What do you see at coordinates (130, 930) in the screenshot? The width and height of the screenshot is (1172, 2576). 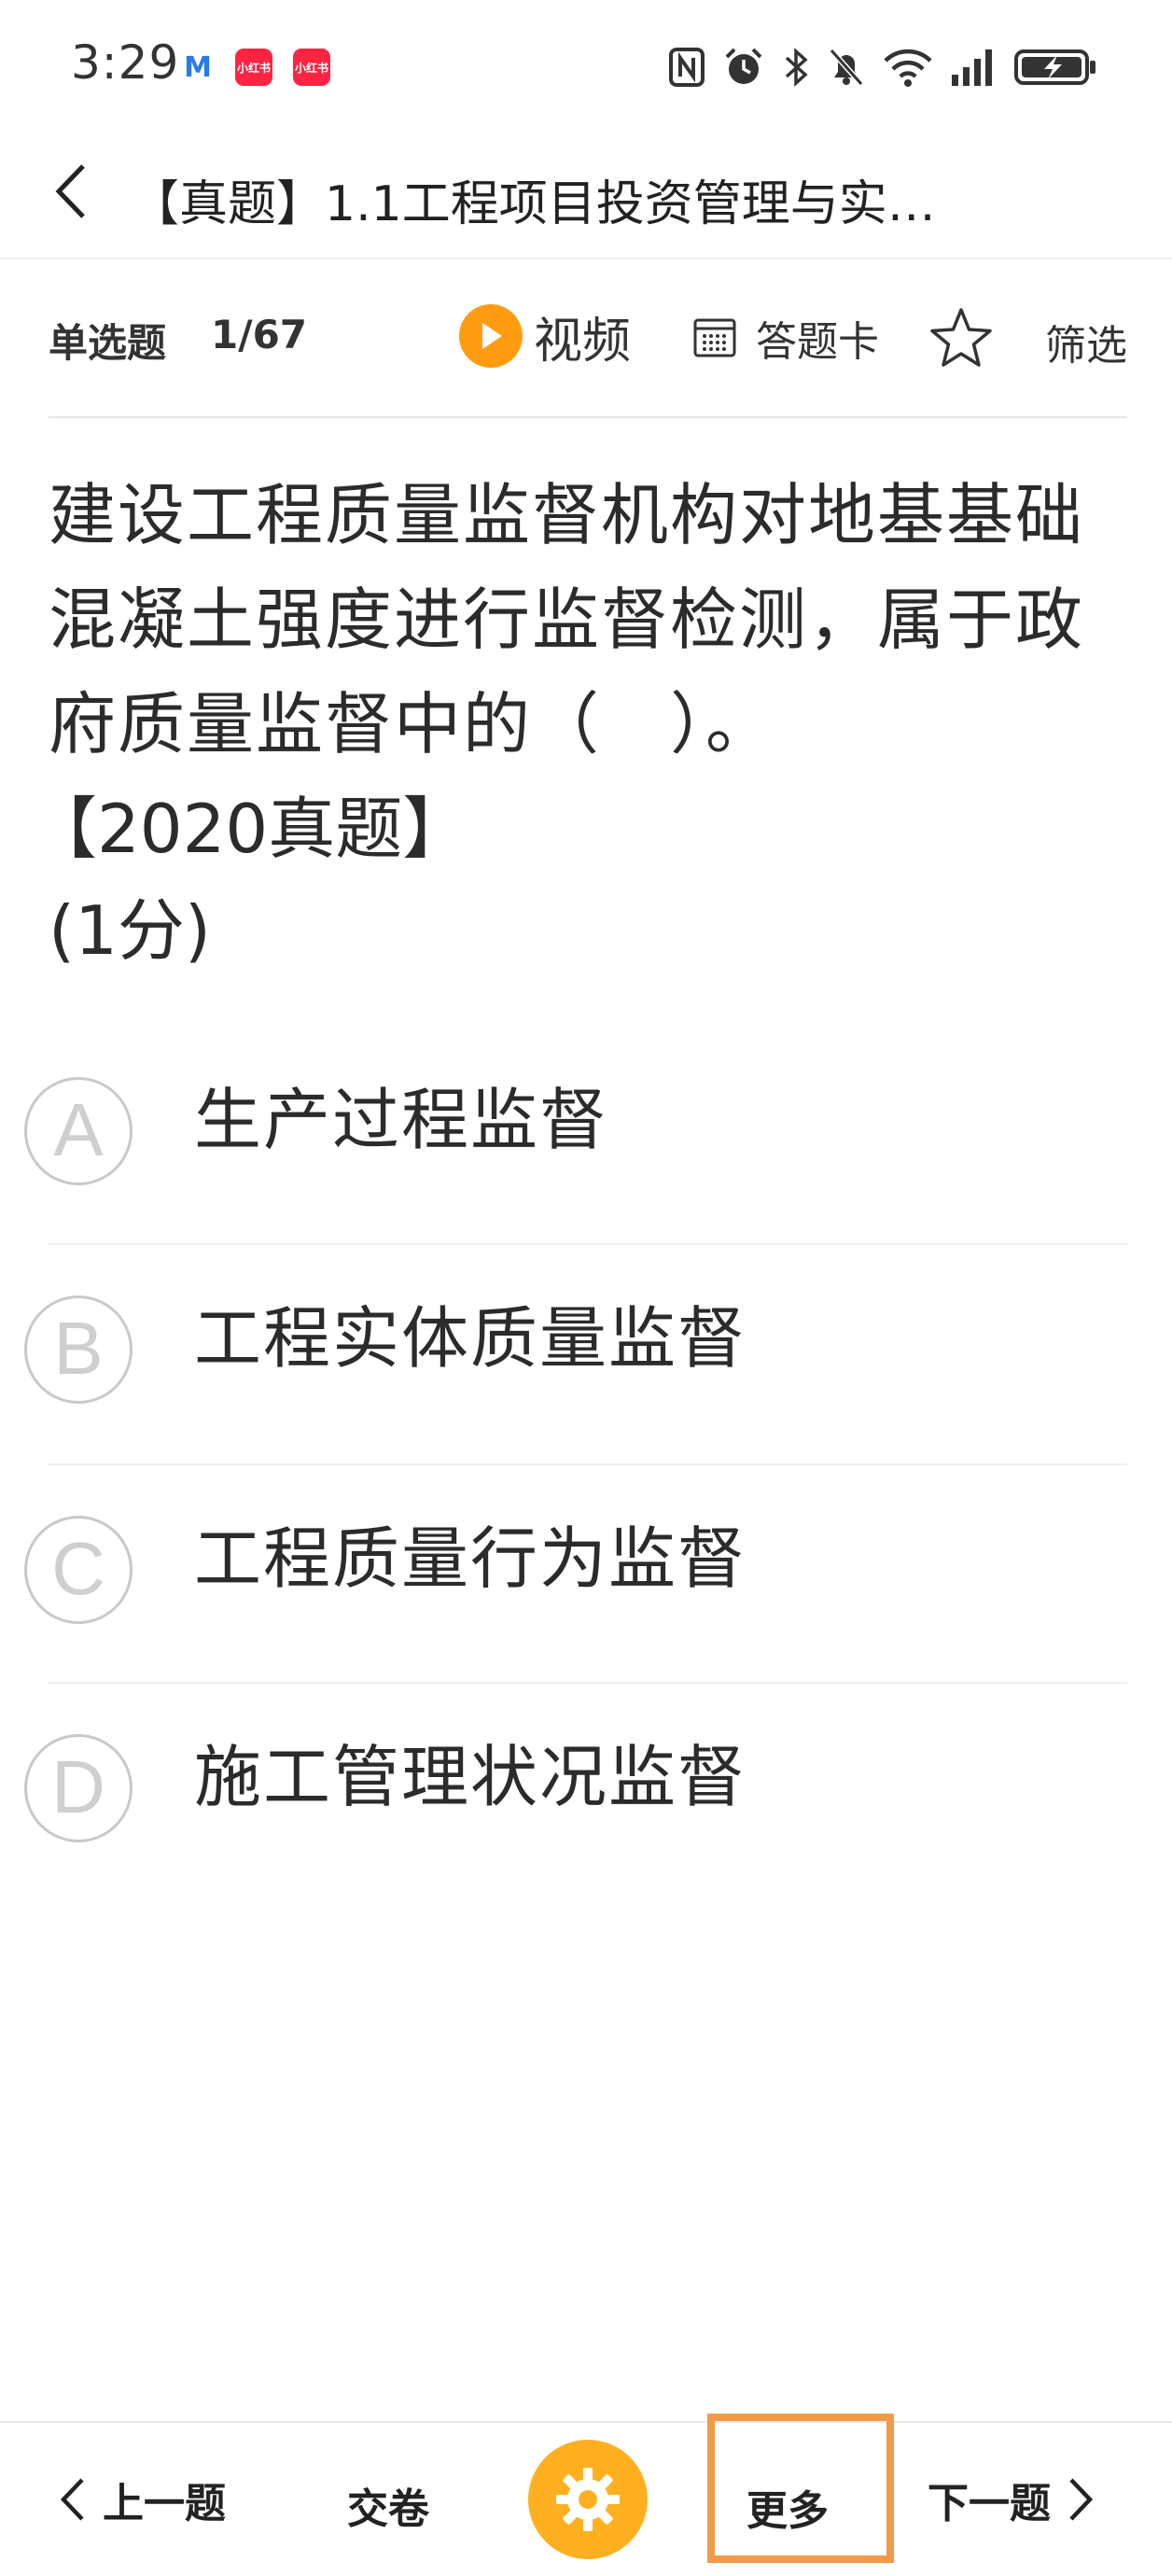 I see `question-score: (1分)` at bounding box center [130, 930].